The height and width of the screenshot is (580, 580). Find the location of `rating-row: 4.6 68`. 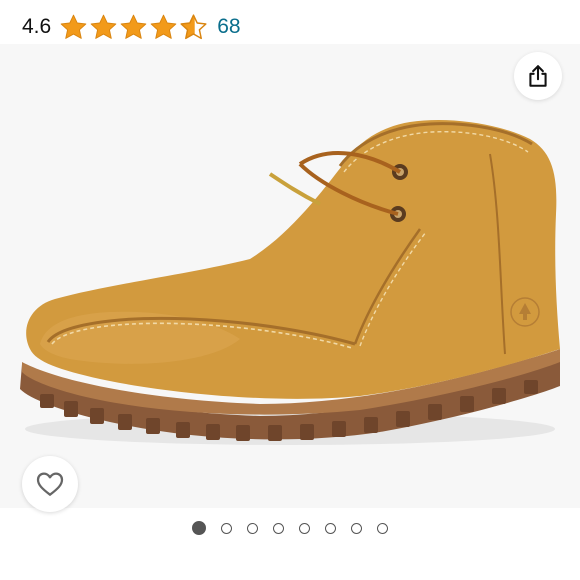

rating-row: 4.6 68 is located at coordinates (131, 27).